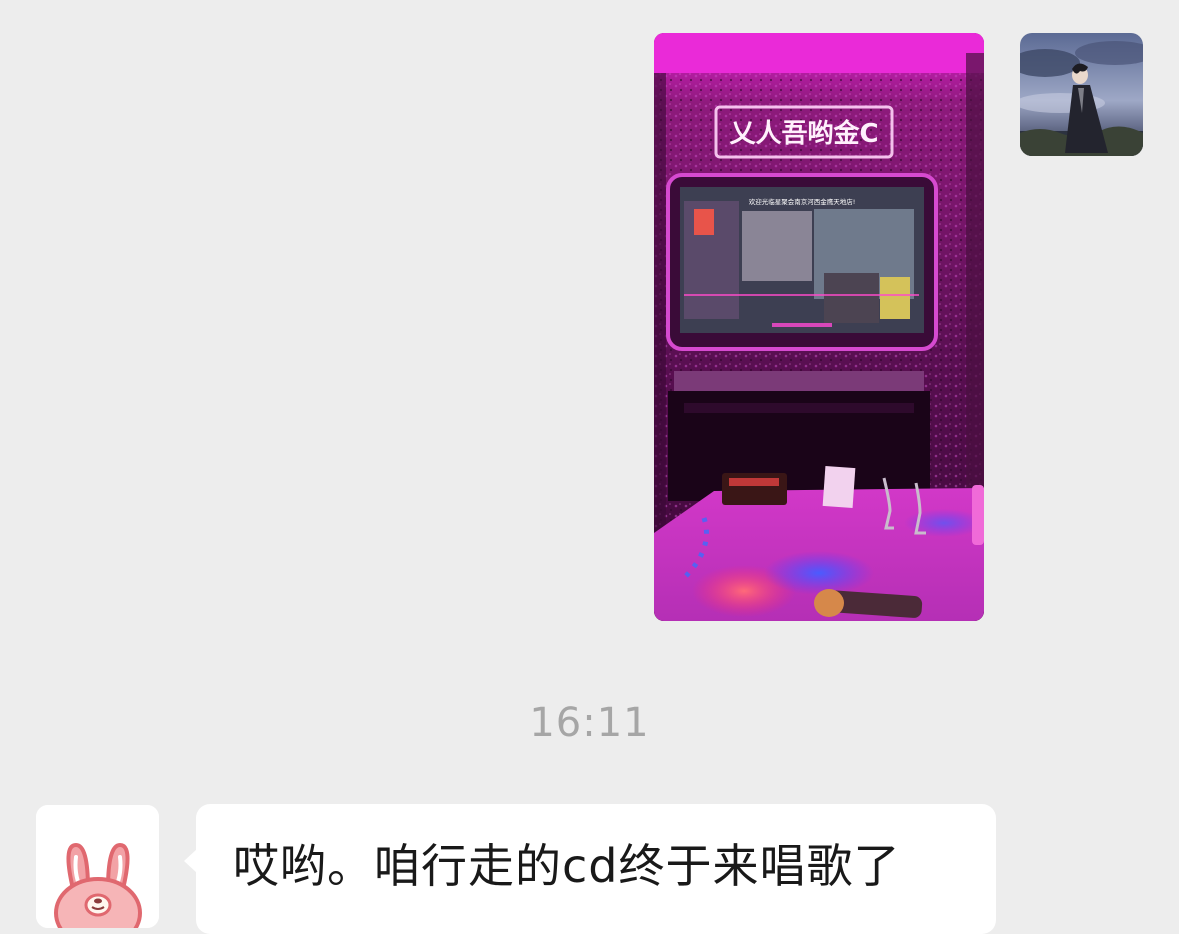  What do you see at coordinates (190, 861) in the screenshot?
I see `bubble-tail` at bounding box center [190, 861].